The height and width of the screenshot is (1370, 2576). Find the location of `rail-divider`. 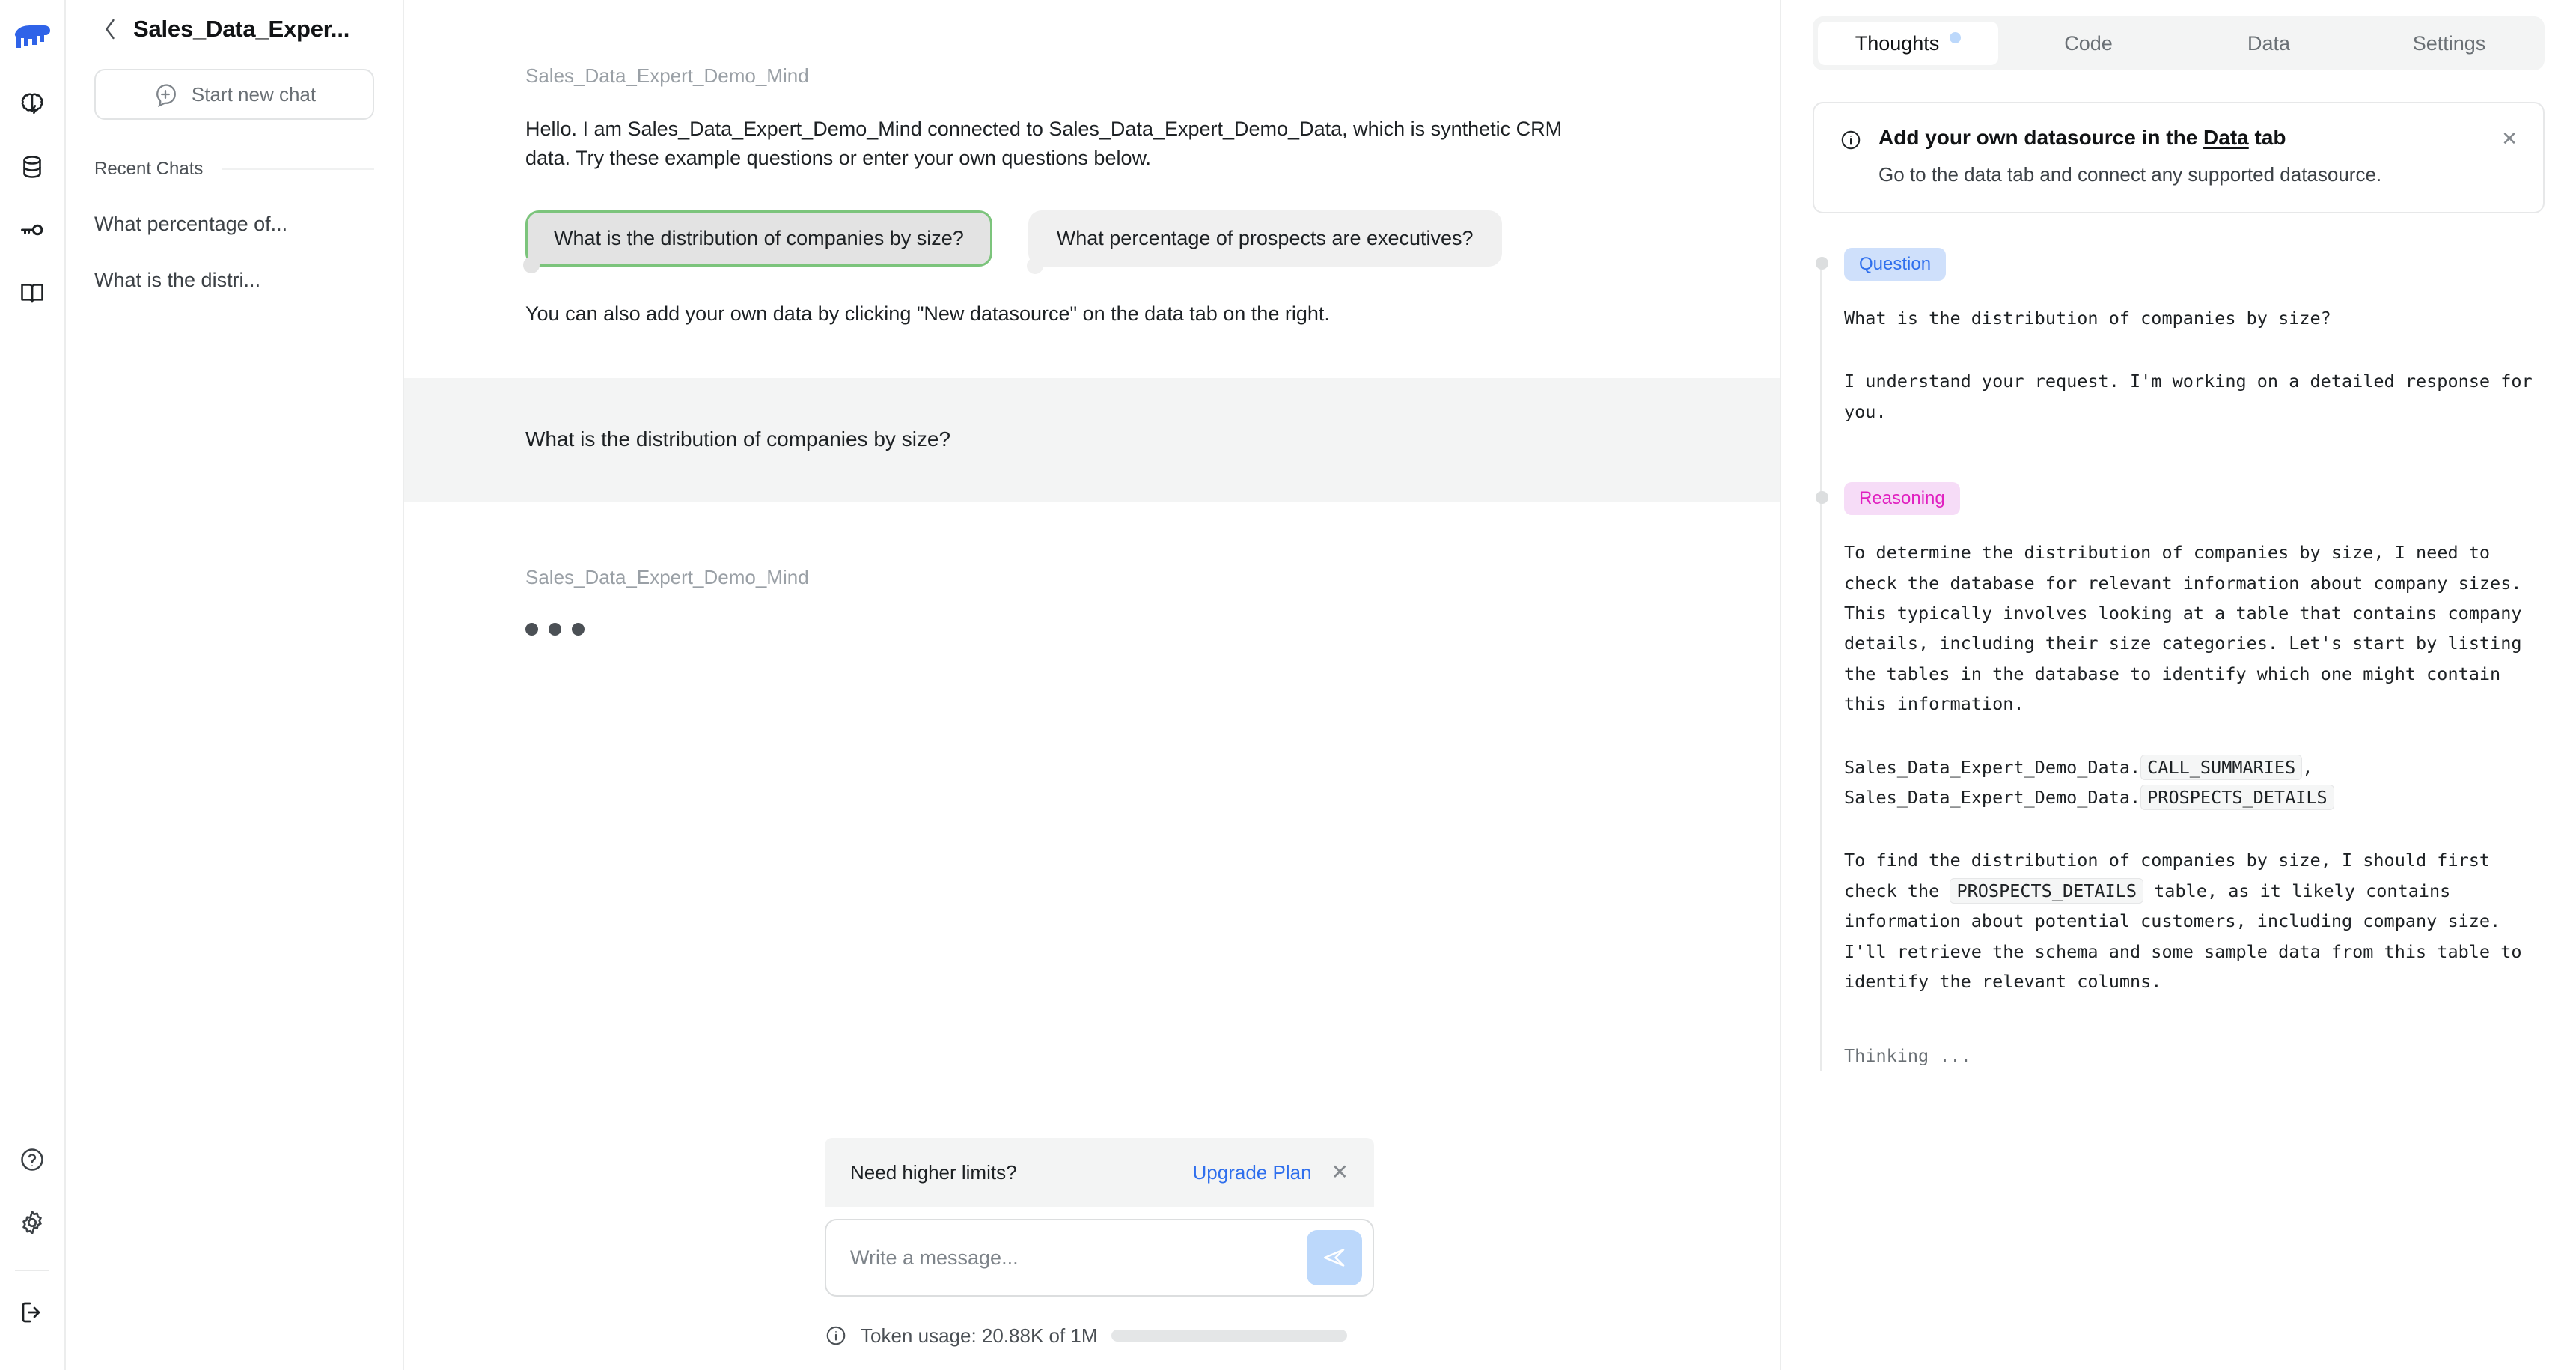

rail-divider is located at coordinates (32, 1271).